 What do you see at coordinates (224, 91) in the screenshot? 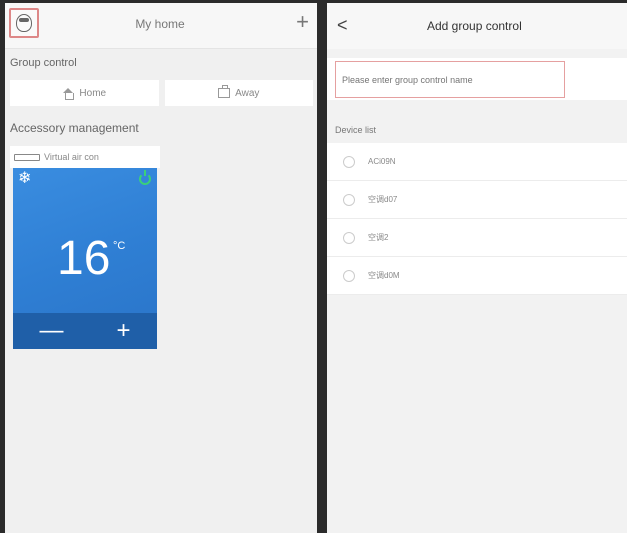
I see `away-icon` at bounding box center [224, 91].